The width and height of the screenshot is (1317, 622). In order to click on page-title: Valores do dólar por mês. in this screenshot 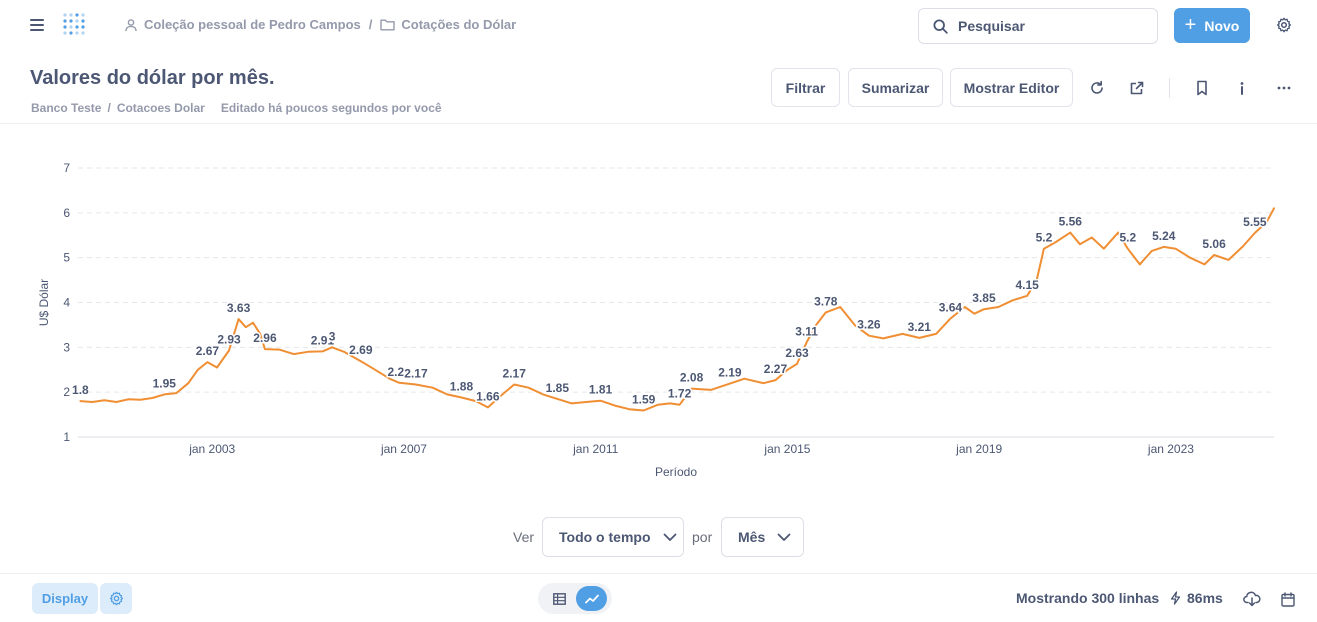, I will do `click(152, 78)`.